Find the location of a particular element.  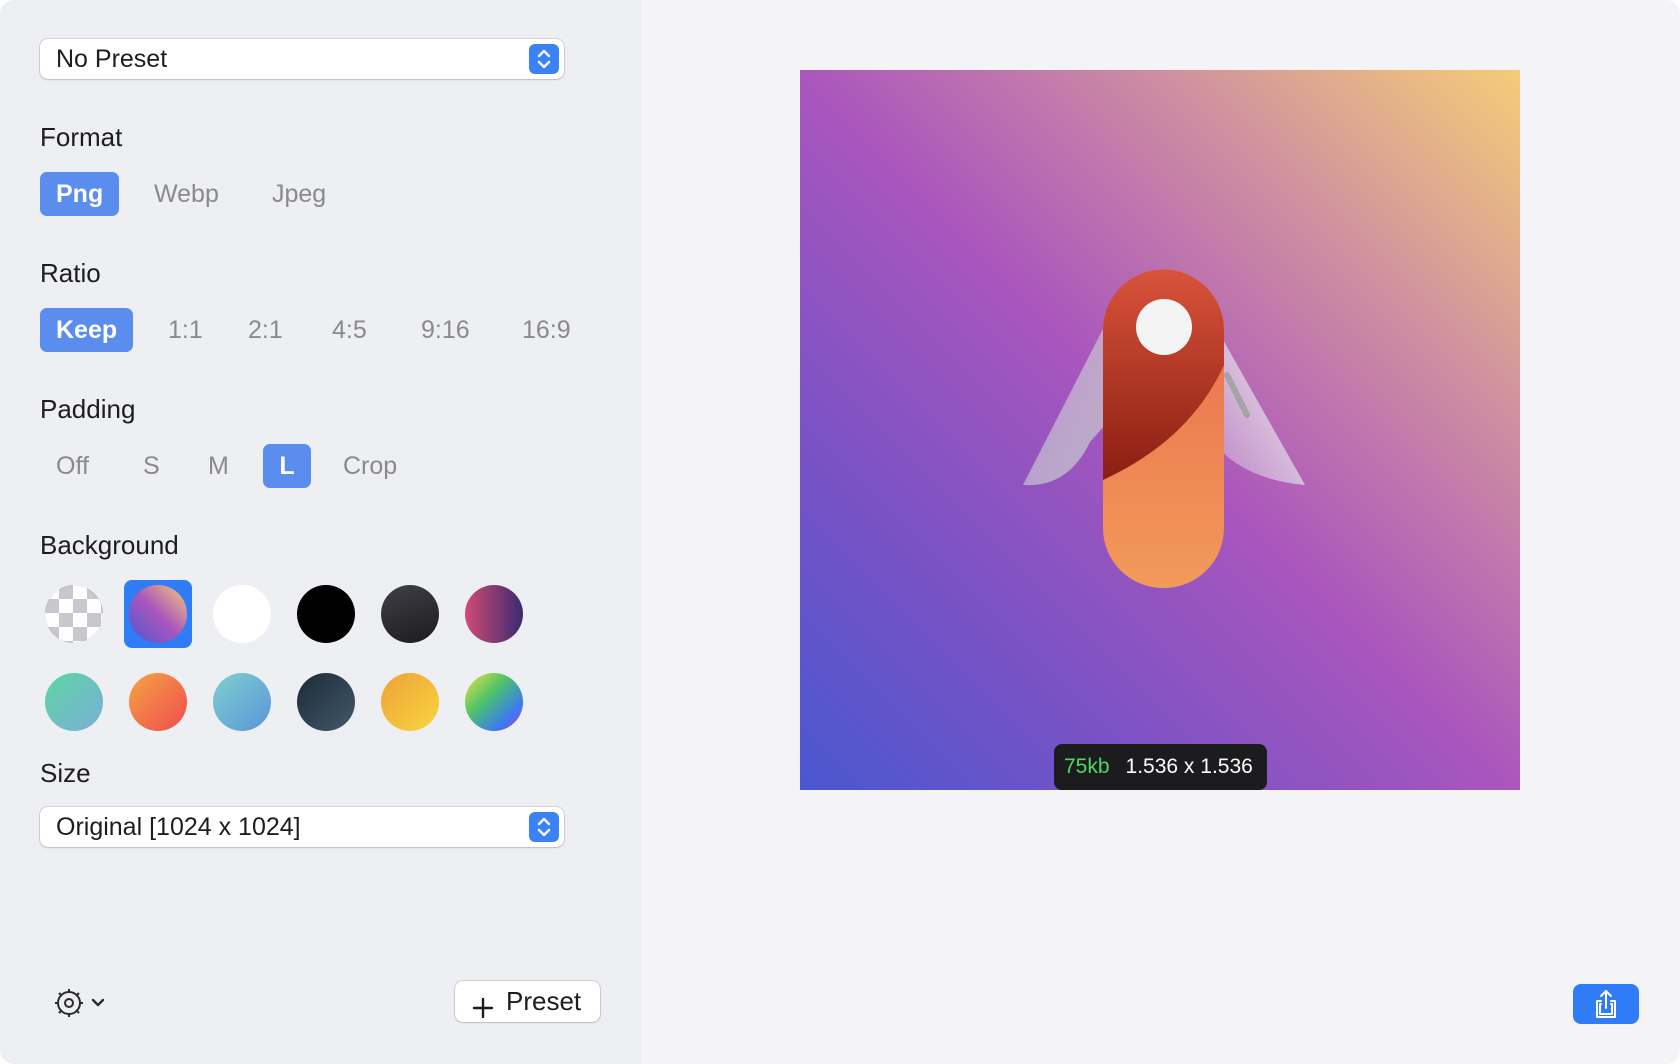

bg-swatch-white is located at coordinates (242, 614).